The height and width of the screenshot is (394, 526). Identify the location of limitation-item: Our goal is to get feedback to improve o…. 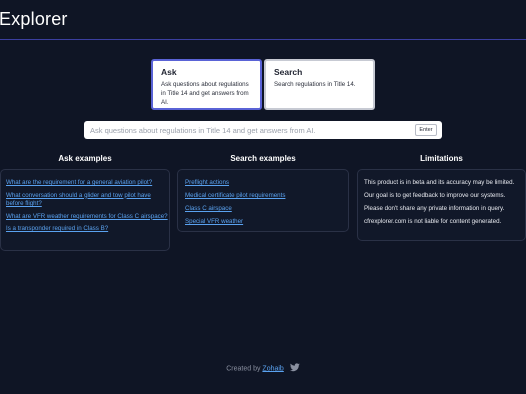
(435, 195).